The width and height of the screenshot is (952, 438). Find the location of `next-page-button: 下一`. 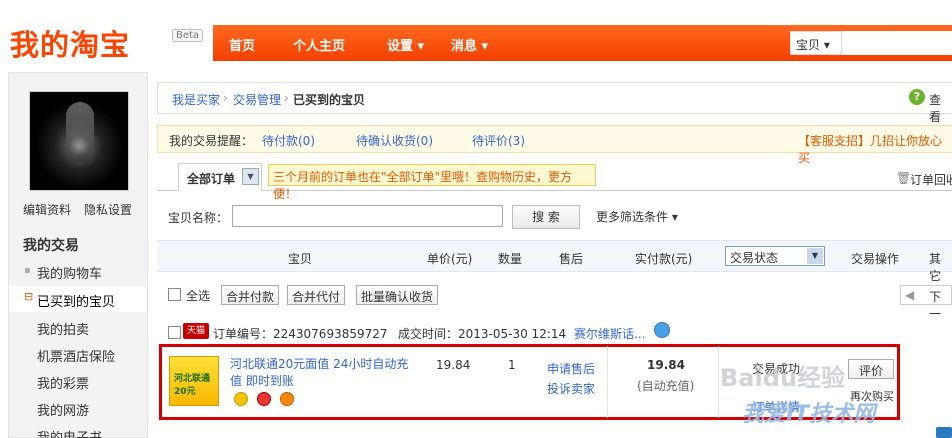

next-page-button: 下一 is located at coordinates (940, 305).